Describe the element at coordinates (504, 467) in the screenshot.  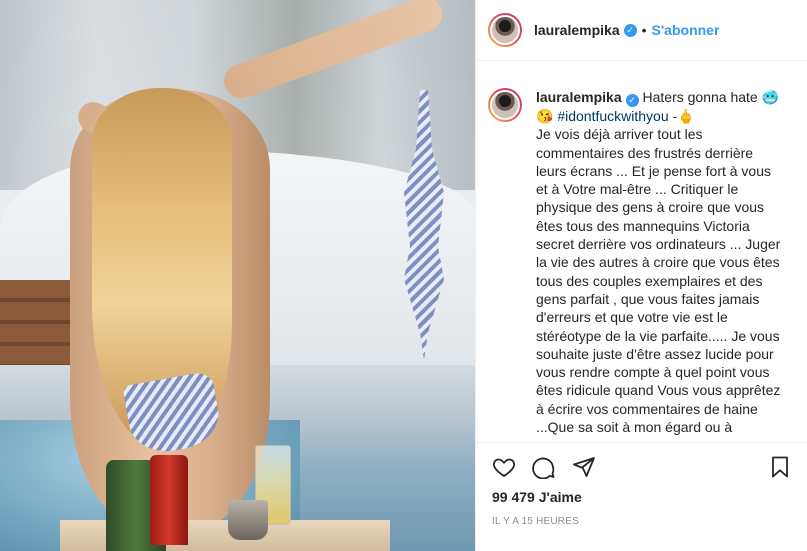
I see `heart-icon` at that location.